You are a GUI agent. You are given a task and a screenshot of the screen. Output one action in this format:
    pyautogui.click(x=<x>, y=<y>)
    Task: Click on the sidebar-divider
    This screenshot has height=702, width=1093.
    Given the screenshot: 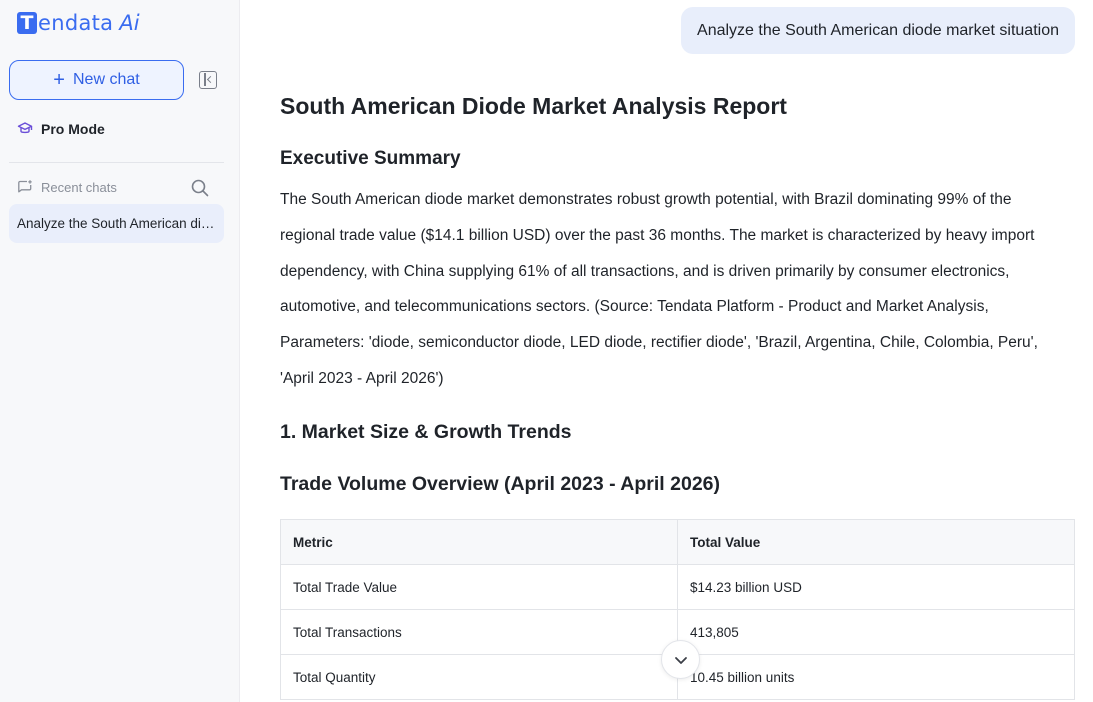 What is the action you would take?
    pyautogui.click(x=116, y=162)
    